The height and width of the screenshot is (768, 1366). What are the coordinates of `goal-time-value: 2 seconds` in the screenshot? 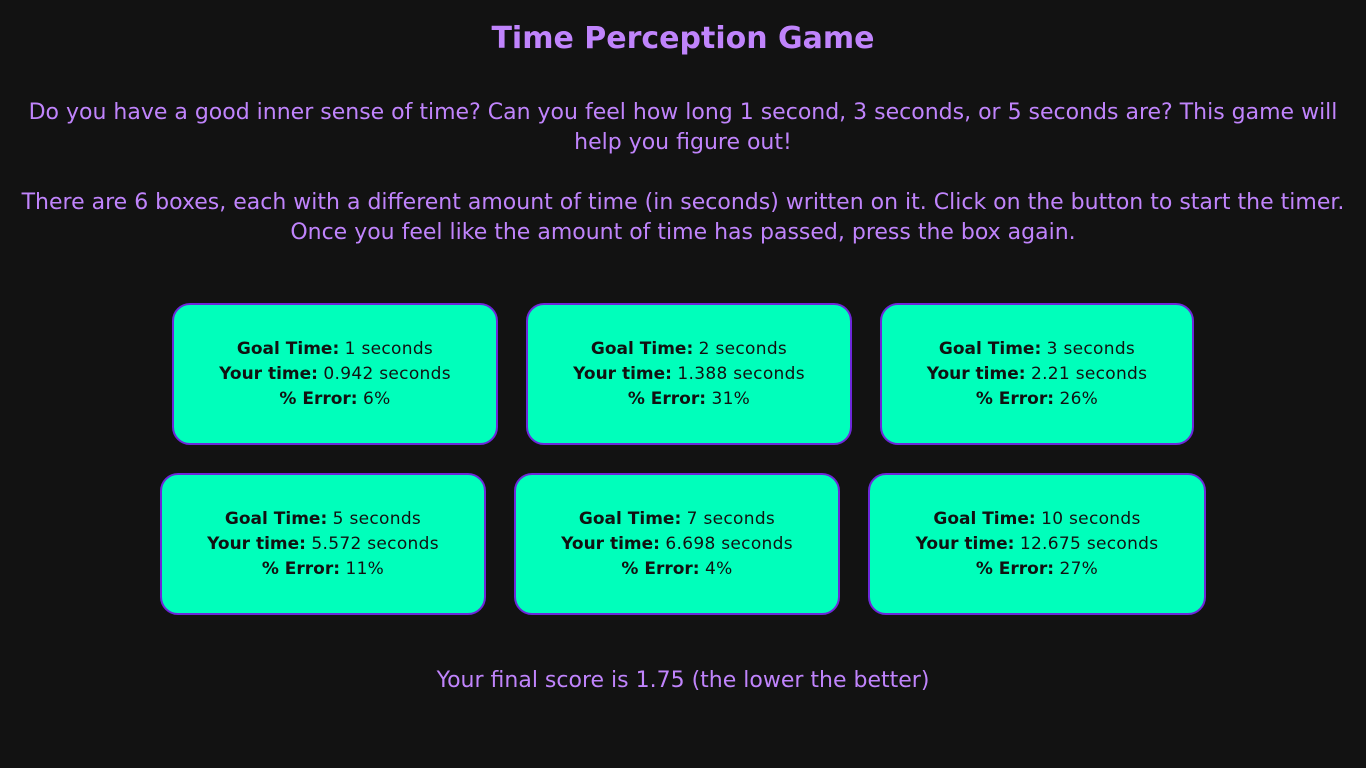 It's located at (743, 348).